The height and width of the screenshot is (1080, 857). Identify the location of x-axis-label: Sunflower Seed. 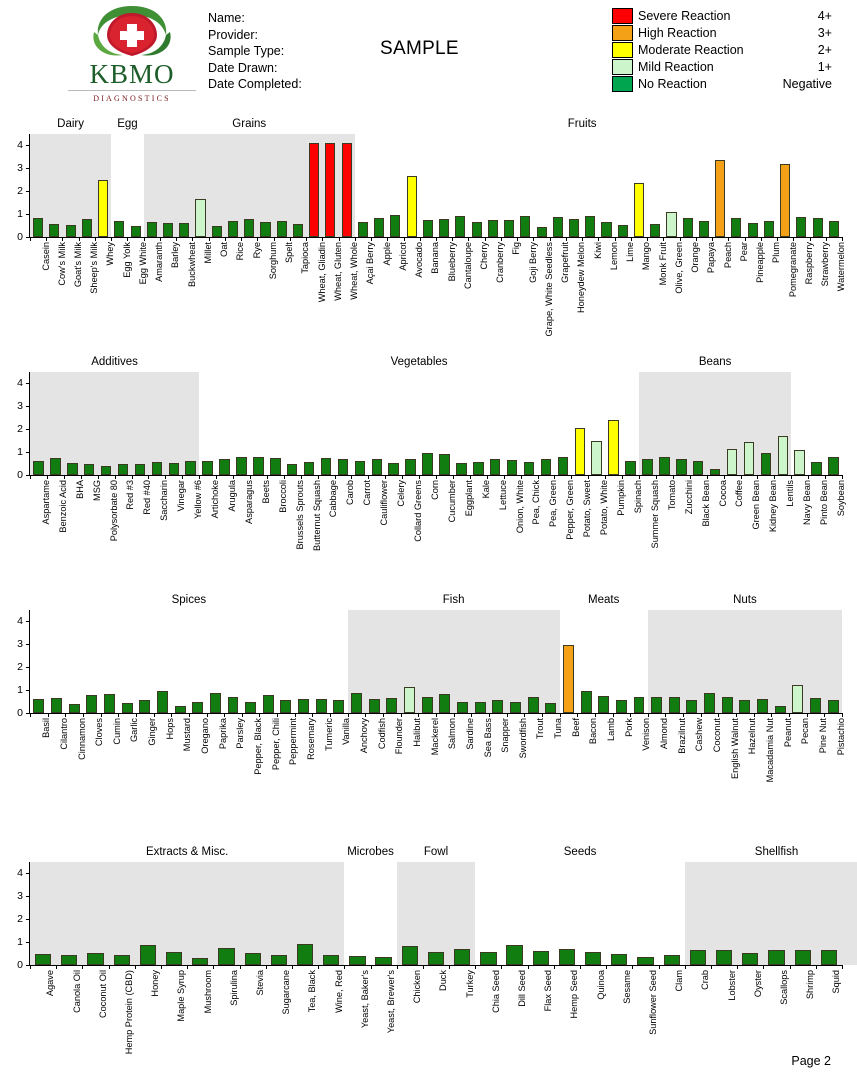
(652, 1002).